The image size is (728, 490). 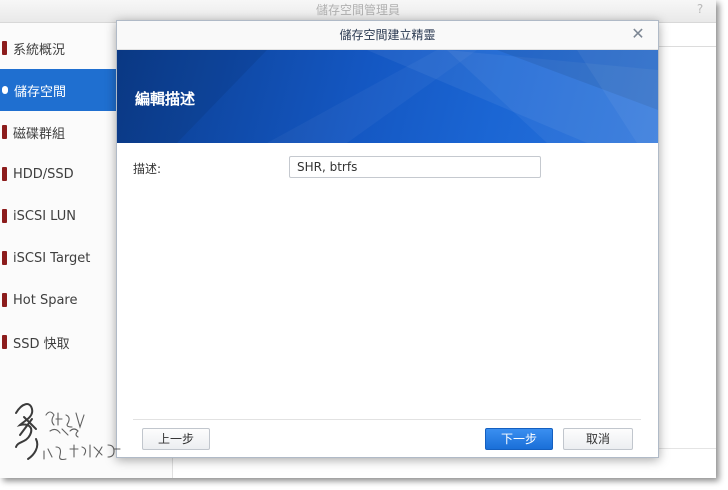 I want to click on help-icon: ?, so click(x=700, y=9).